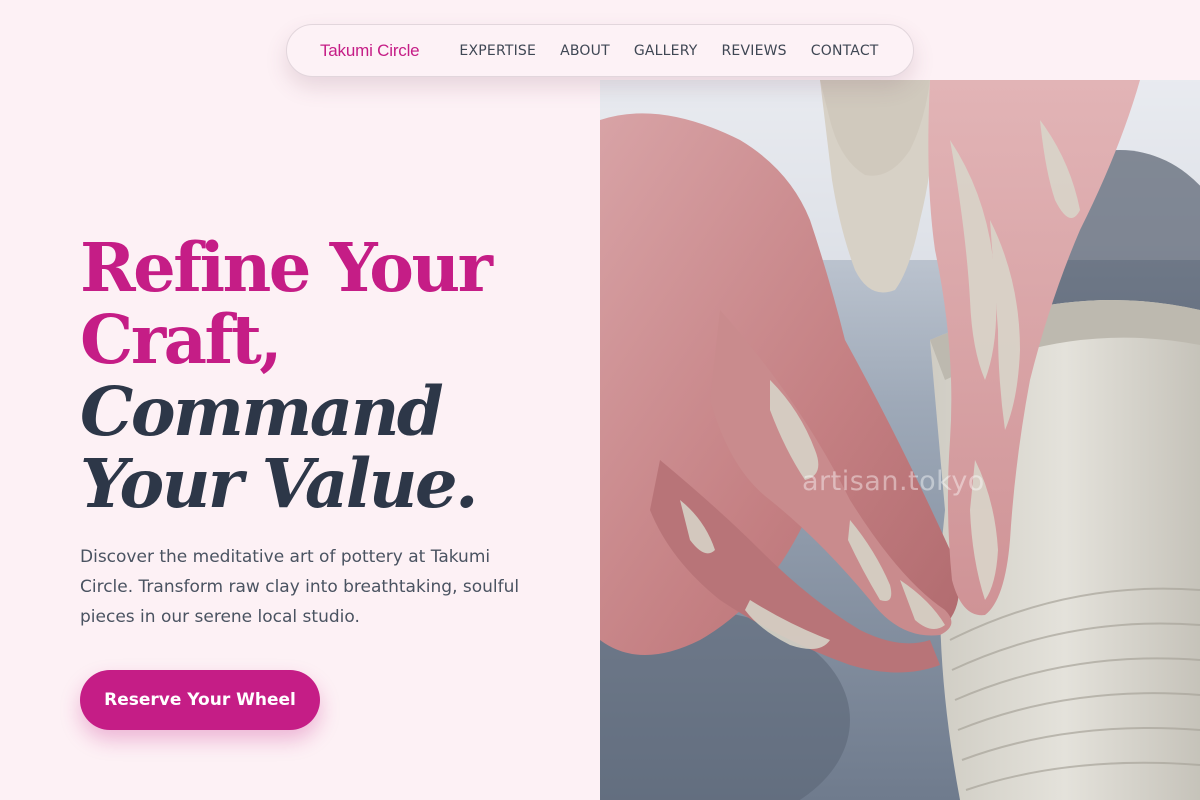 The width and height of the screenshot is (1200, 800). I want to click on reserve-wheel-button: Reserve Your Wheel, so click(200, 700).